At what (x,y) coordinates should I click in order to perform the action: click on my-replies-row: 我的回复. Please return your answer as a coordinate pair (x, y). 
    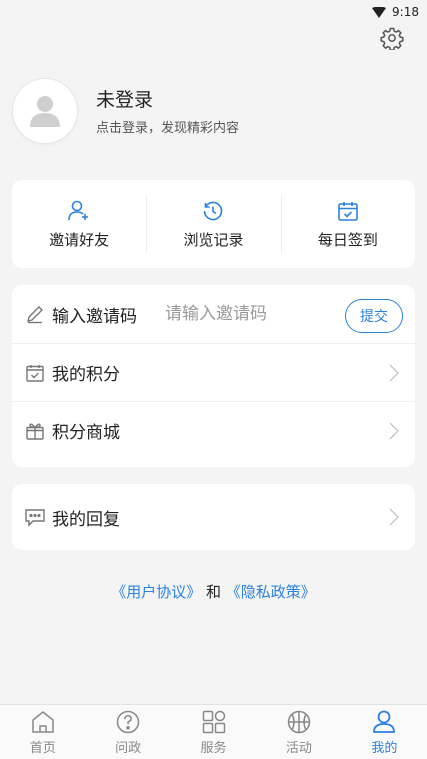
    Looking at the image, I should click on (213, 517).